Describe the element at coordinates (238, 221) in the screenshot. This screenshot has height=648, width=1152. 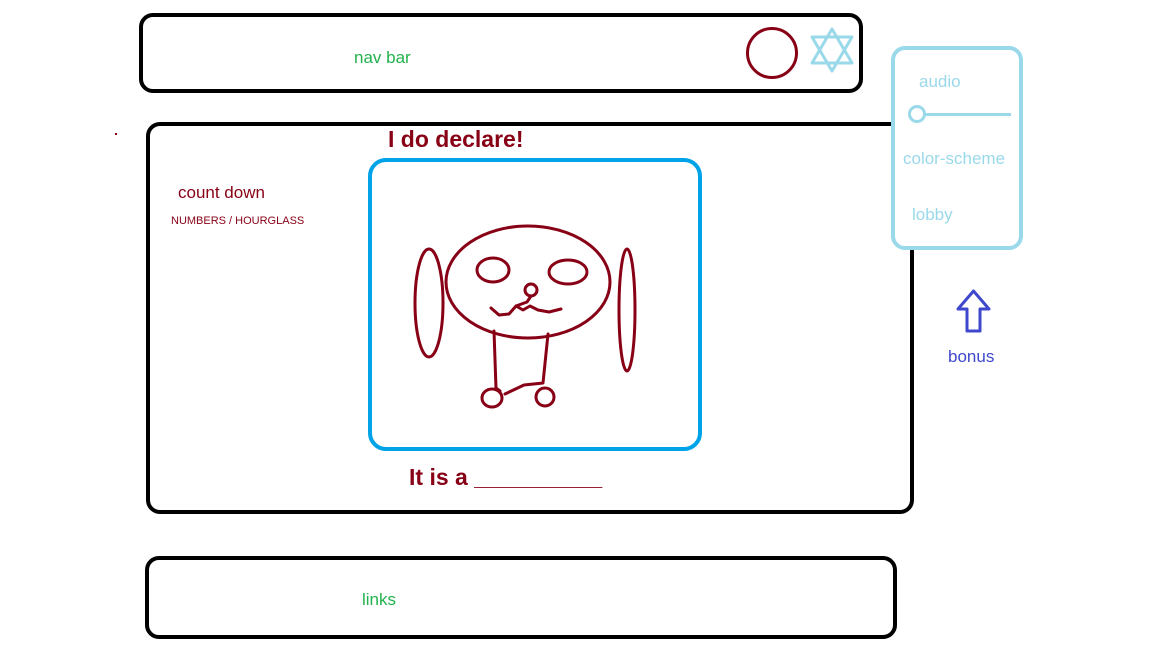
I see `countdown-subtitle: NUMBERS / HOURGLASS` at that location.